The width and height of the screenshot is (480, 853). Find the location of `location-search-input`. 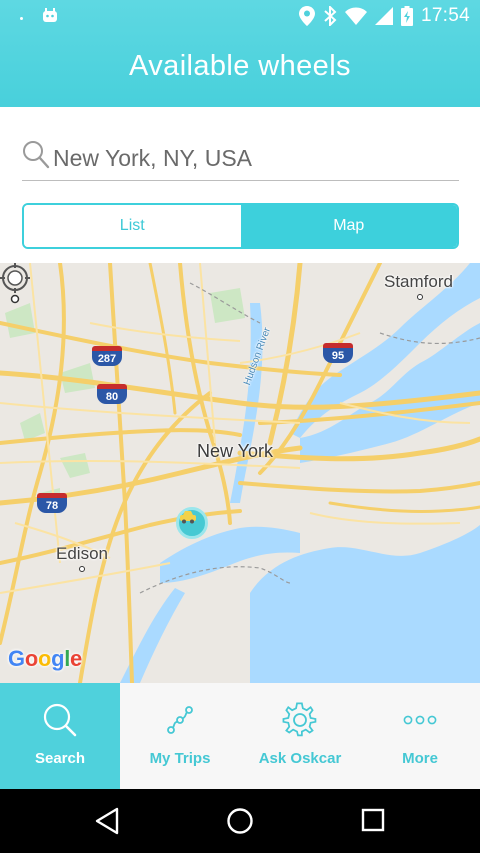

location-search-input is located at coordinates (253, 158).